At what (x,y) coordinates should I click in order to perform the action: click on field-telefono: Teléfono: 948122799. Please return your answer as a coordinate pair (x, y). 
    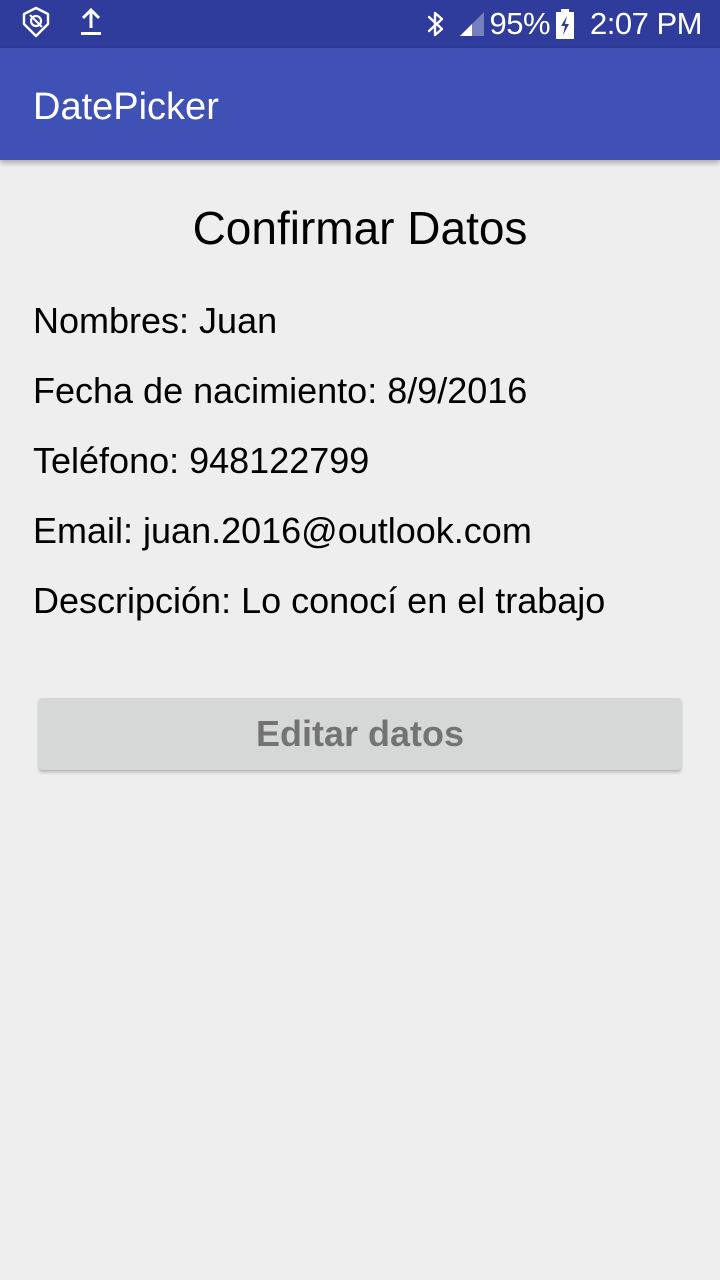
    Looking at the image, I should click on (201, 460).